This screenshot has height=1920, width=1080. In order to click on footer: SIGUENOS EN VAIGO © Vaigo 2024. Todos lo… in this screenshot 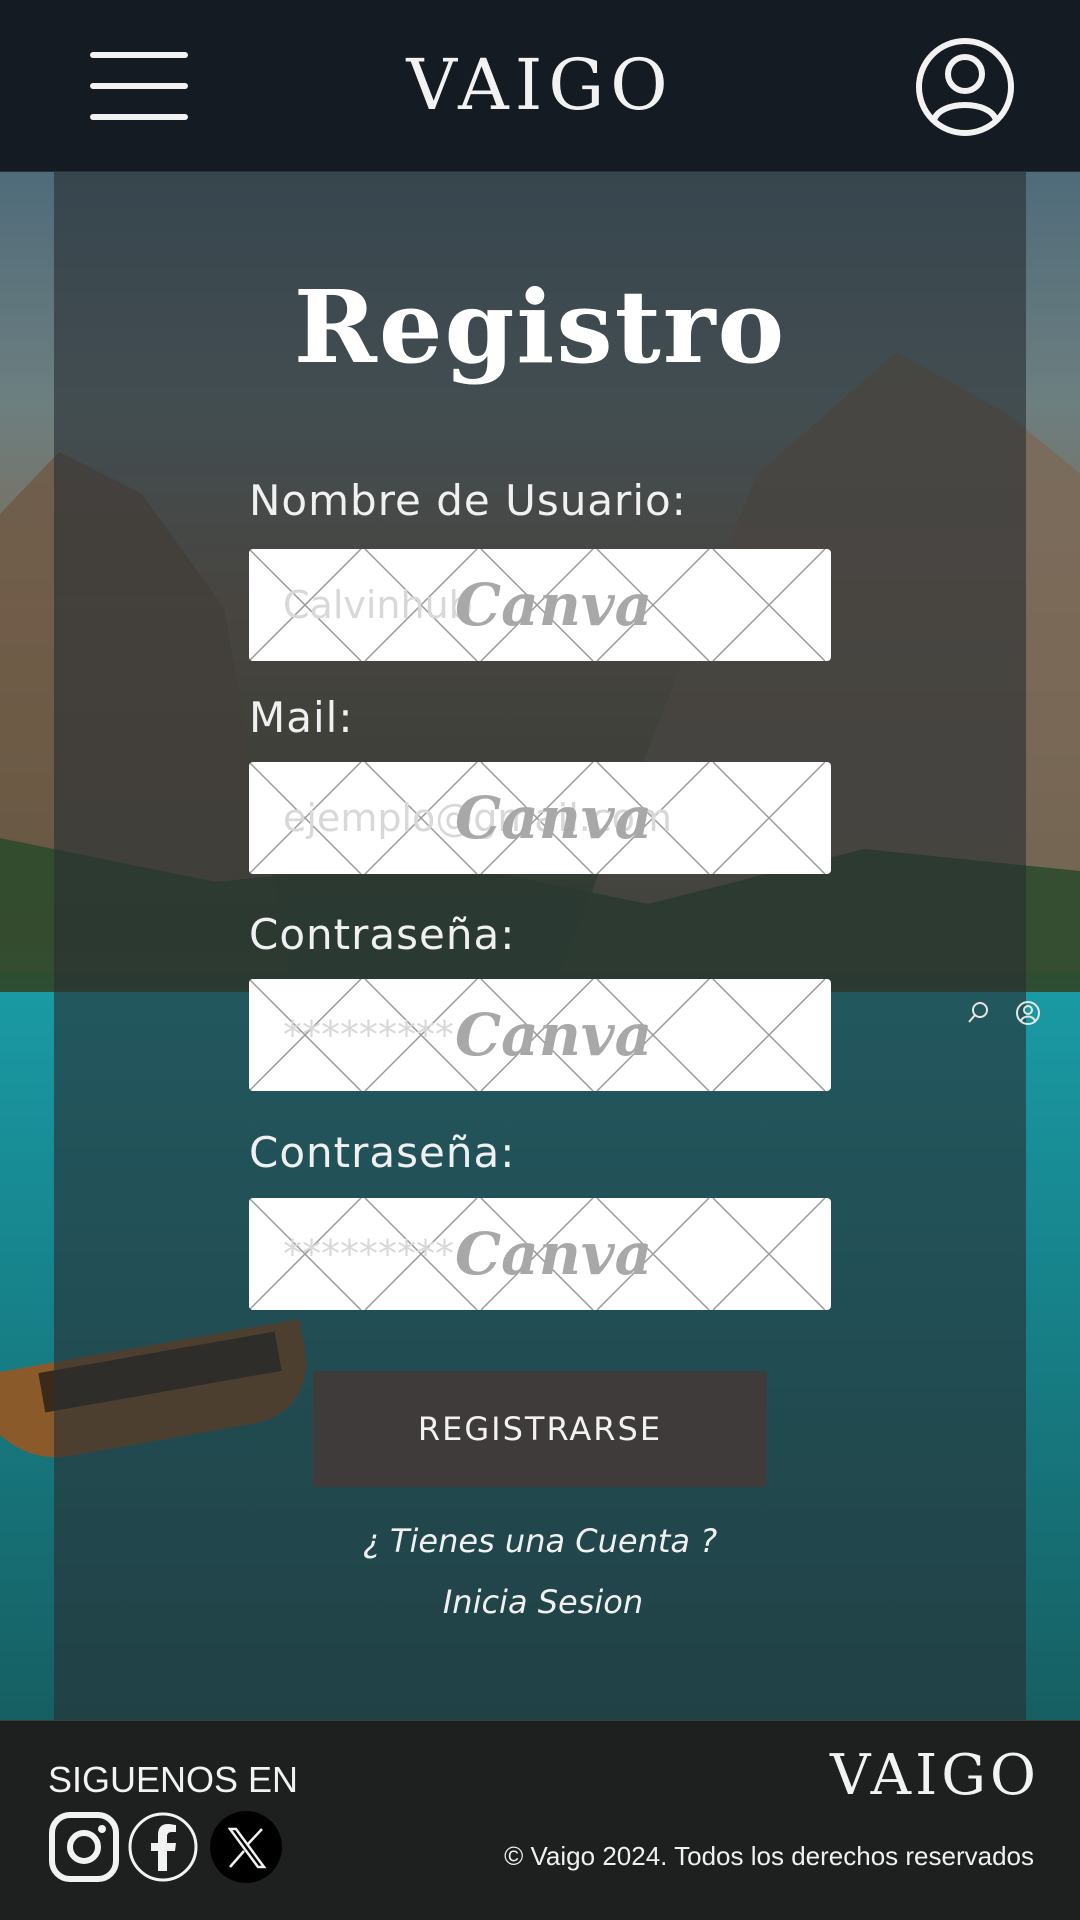, I will do `click(540, 1820)`.